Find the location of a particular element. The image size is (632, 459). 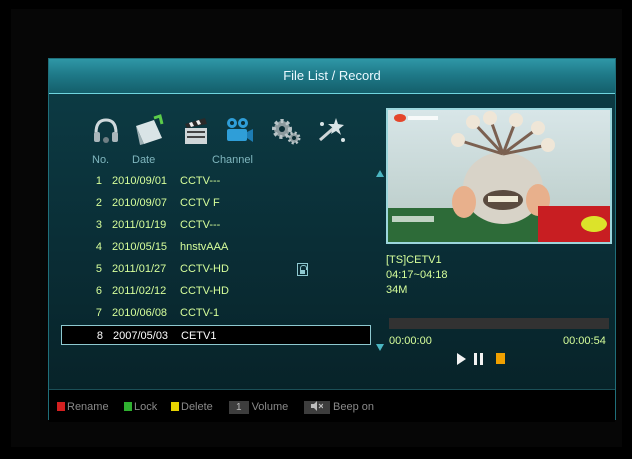

recording-row: 4 2010/05/15 hnstvAAA is located at coordinates (216, 247).